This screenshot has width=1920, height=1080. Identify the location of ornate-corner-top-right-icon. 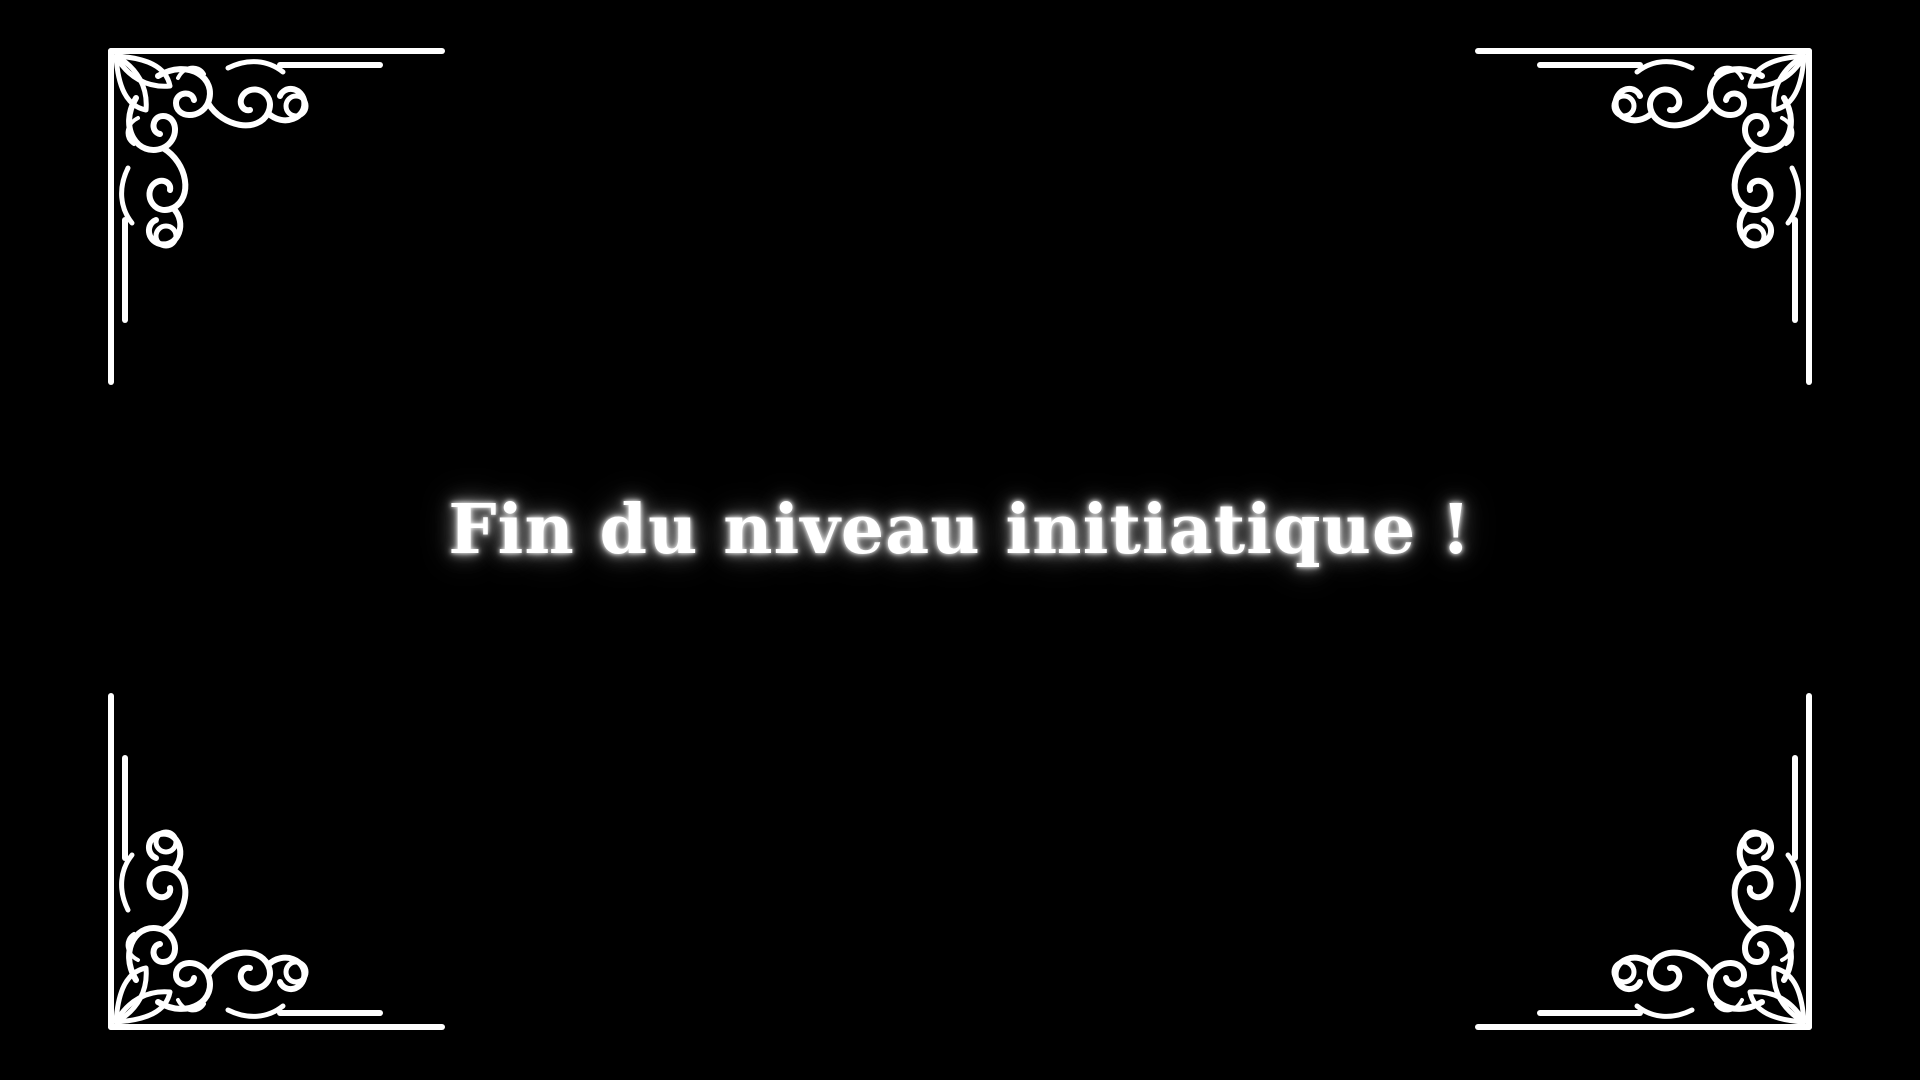
(1642, 218).